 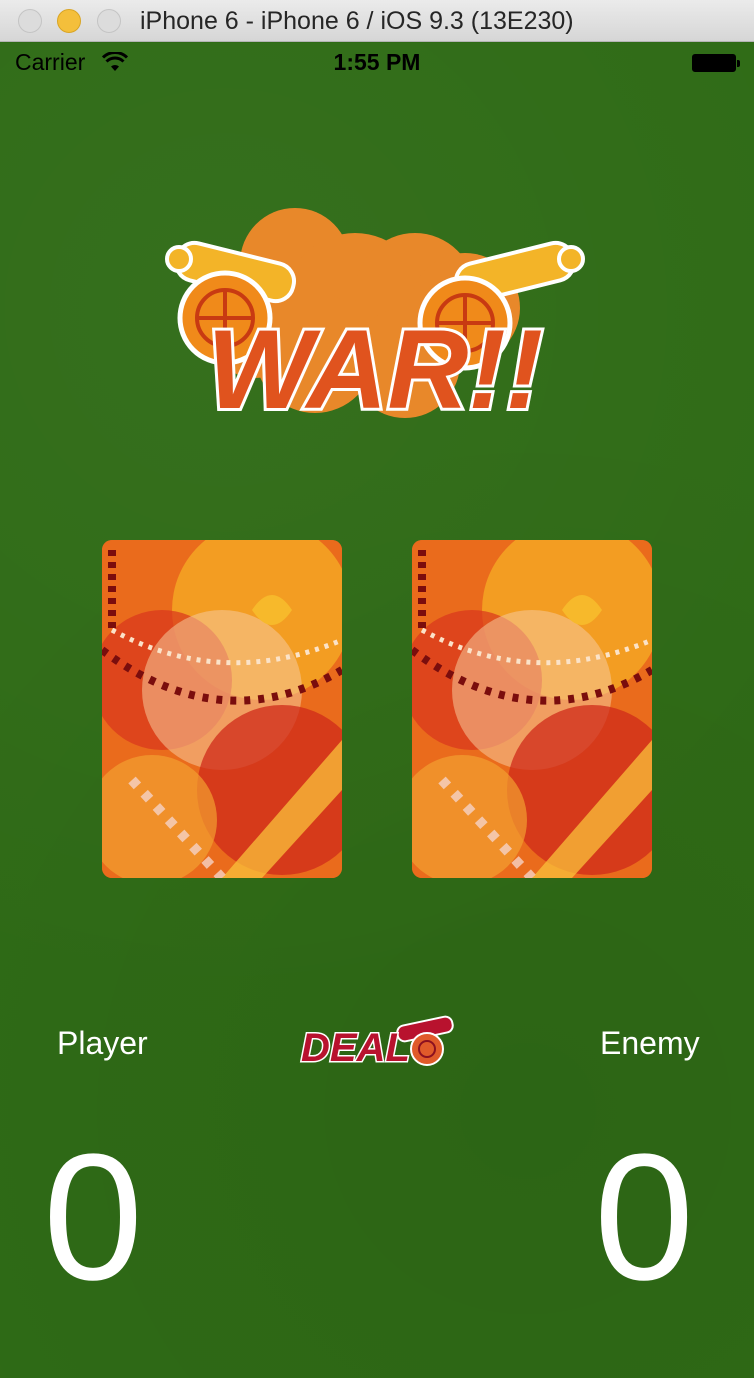 I want to click on deal-button: DEAL, so click(x=376, y=1043).